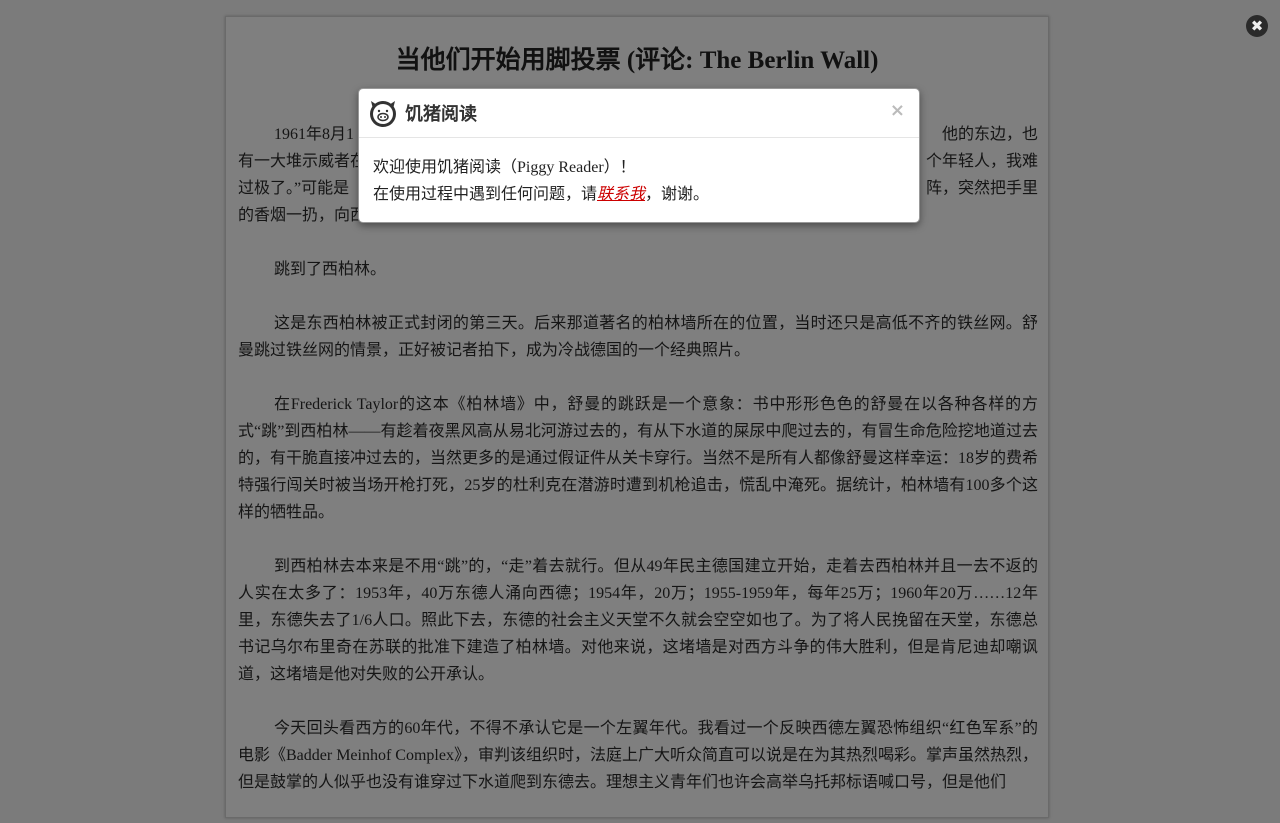 The height and width of the screenshot is (823, 1280). I want to click on text-fragment: 阵，突然把手里, so click(981, 188).